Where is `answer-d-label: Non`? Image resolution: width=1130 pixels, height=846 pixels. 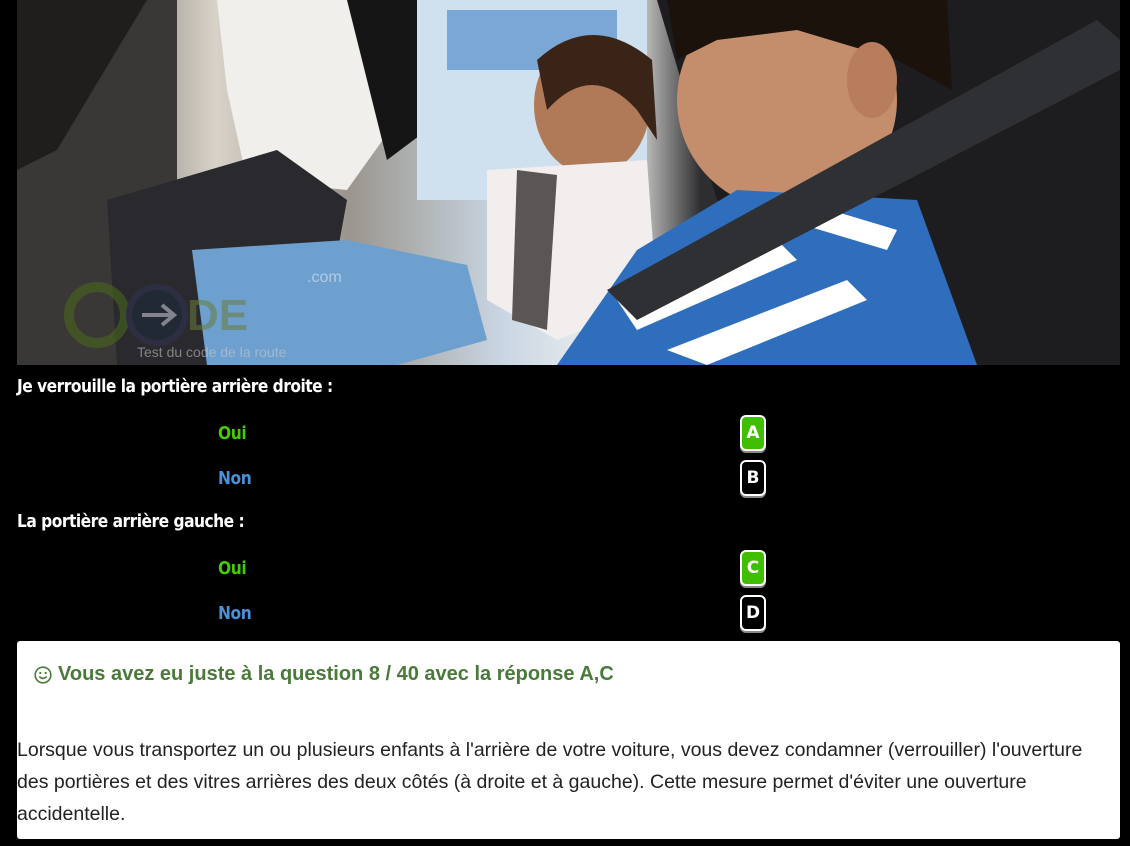 answer-d-label: Non is located at coordinates (235, 613).